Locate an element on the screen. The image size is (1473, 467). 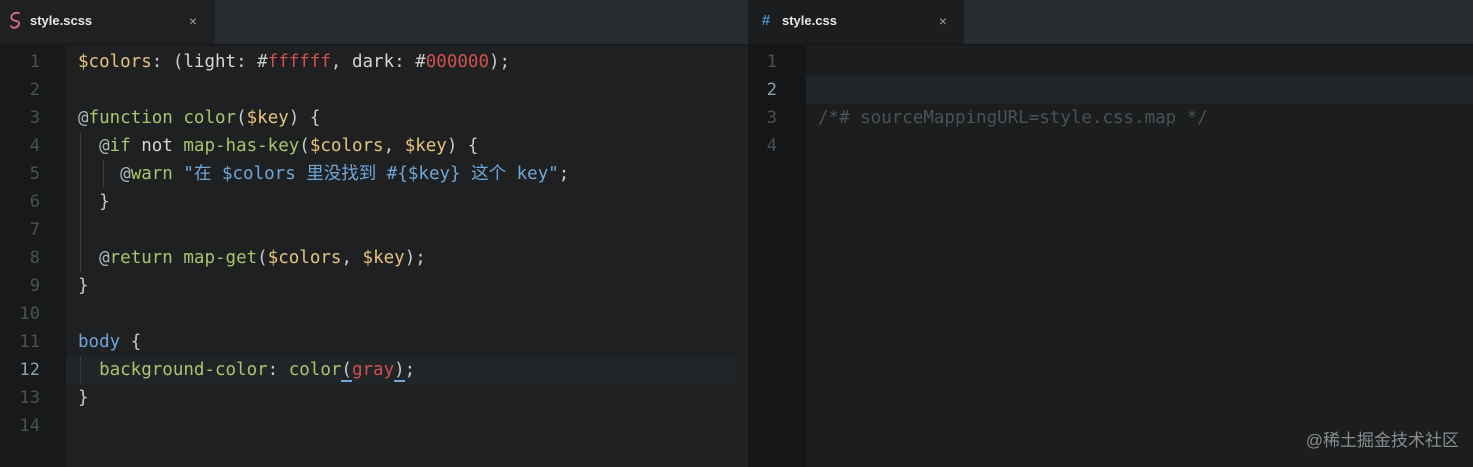
tab-bar-right: # style.css × is located at coordinates (1110, 22).